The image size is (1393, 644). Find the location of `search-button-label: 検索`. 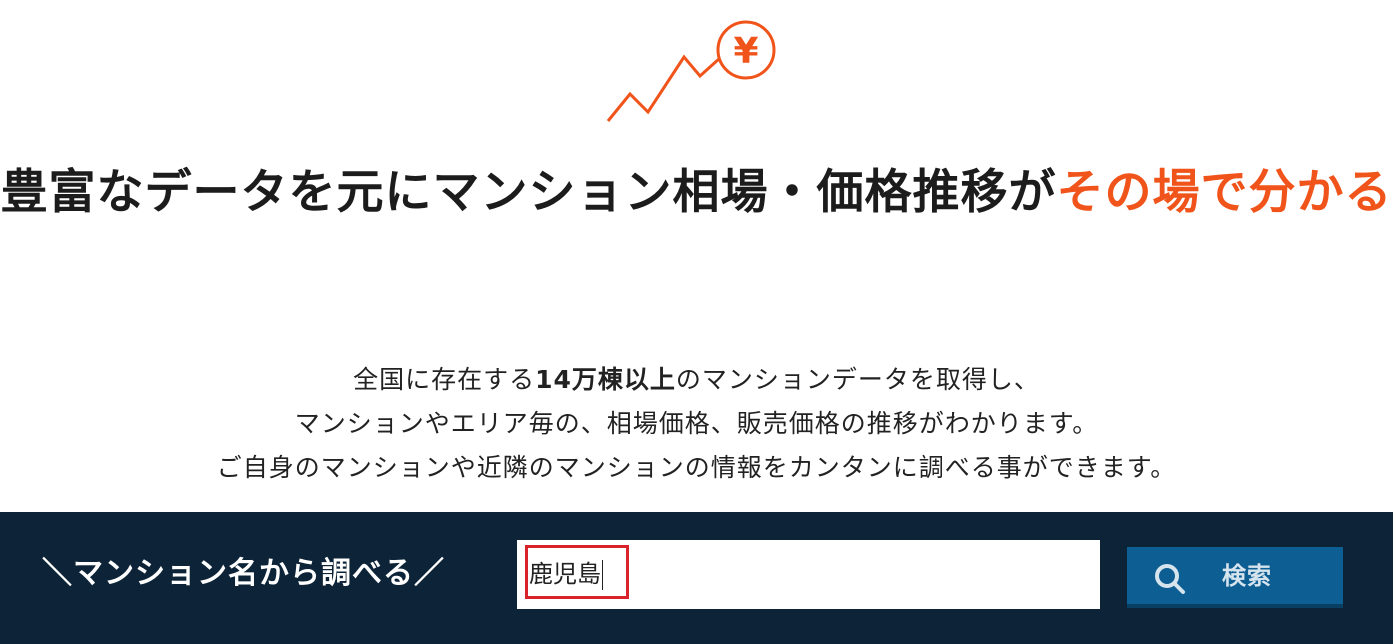

search-button-label: 検索 is located at coordinates (1247, 576).